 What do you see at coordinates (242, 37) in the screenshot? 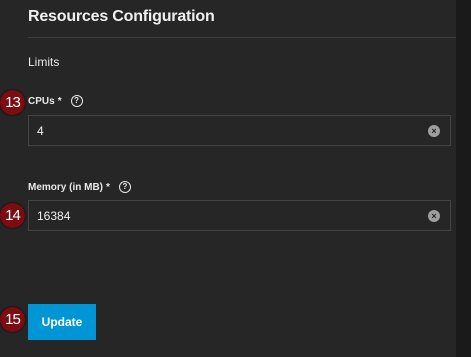
I see `title-divider` at bounding box center [242, 37].